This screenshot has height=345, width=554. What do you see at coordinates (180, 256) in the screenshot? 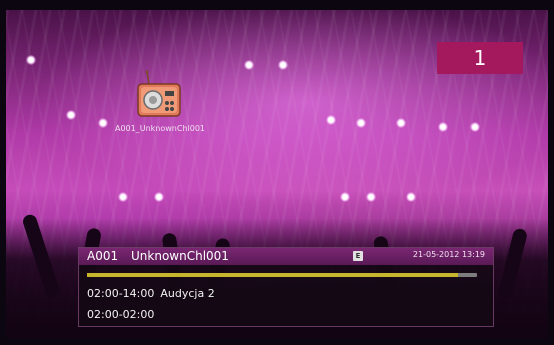
I see `channel-name: UnknownChl001` at bounding box center [180, 256].